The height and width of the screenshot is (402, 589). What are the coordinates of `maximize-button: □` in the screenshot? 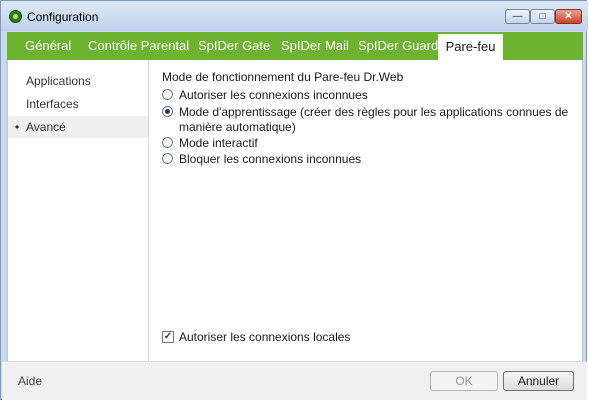 It's located at (542, 16).